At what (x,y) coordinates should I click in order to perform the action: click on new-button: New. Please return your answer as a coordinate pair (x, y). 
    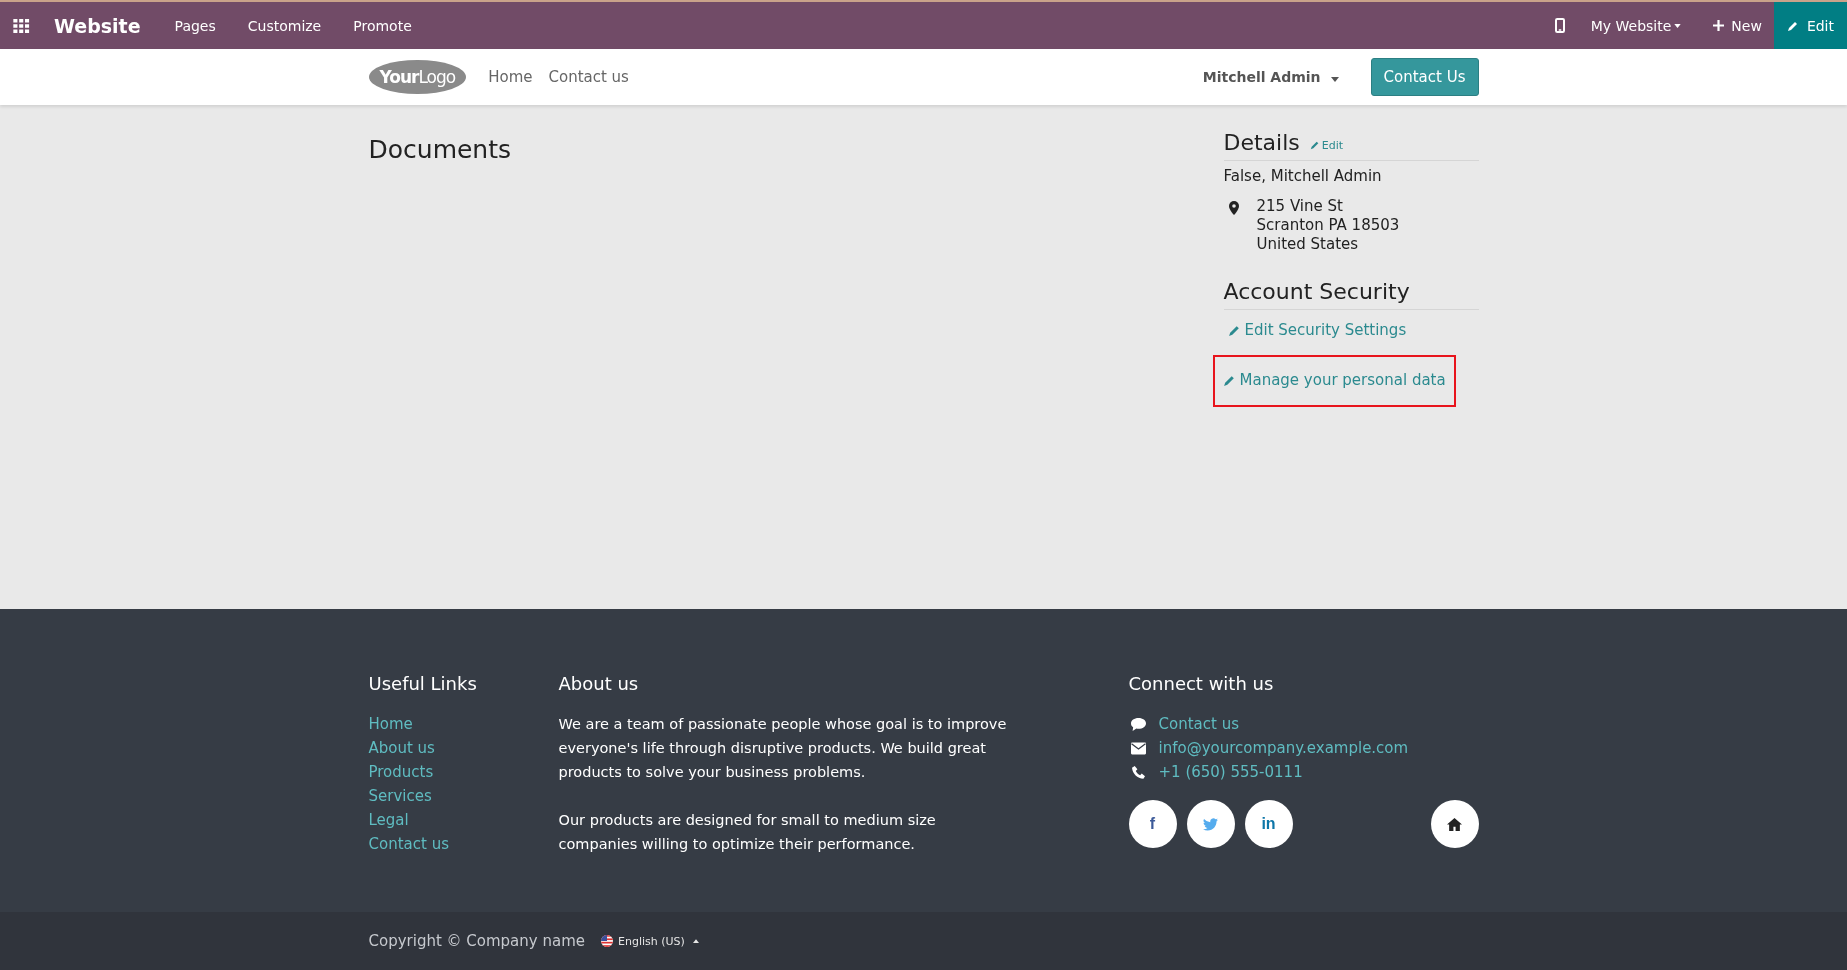
    Looking at the image, I should click on (1735, 25).